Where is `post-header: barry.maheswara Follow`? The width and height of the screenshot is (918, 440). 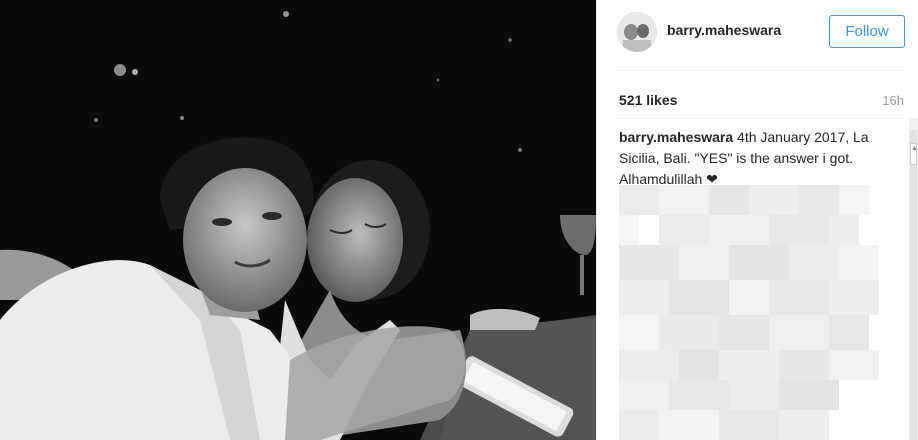 post-header: barry.maheswara Follow is located at coordinates (757, 35).